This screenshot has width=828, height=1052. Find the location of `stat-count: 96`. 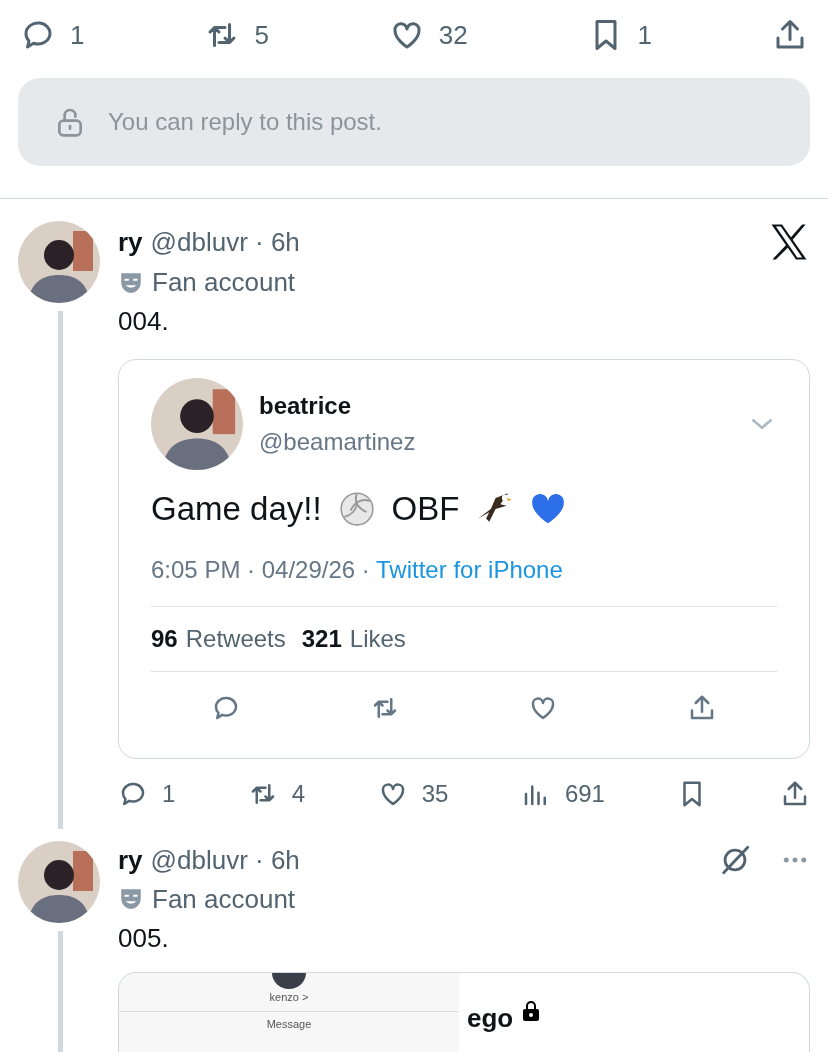

stat-count: 96 is located at coordinates (164, 638).